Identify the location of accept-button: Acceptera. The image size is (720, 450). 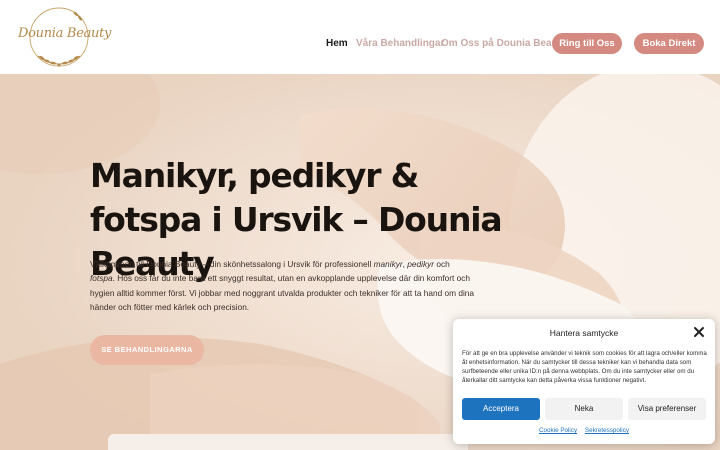
(501, 409).